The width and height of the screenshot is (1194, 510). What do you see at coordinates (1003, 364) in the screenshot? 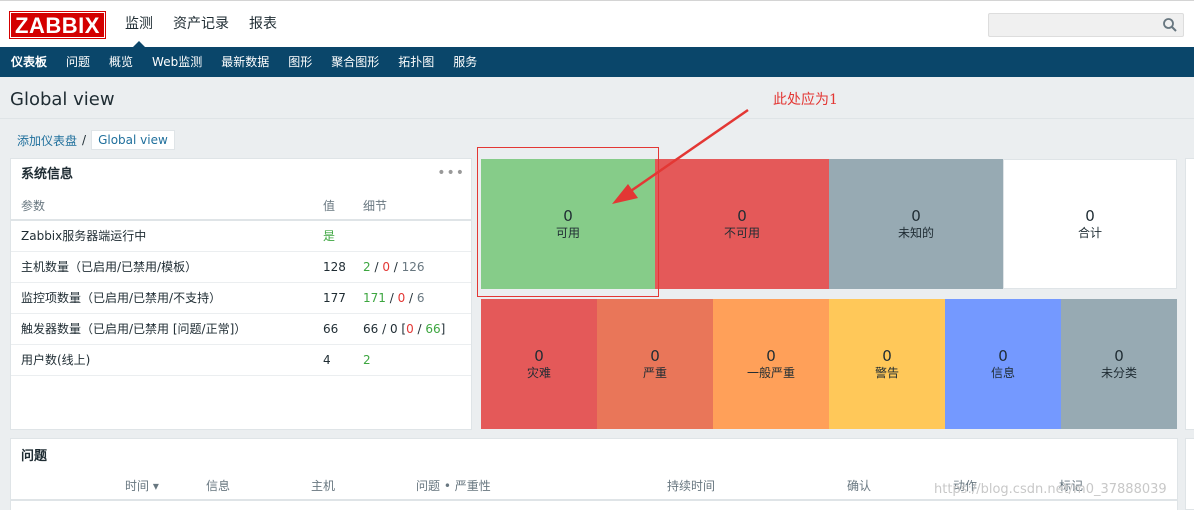
I see `severity-information: 0 信息` at bounding box center [1003, 364].